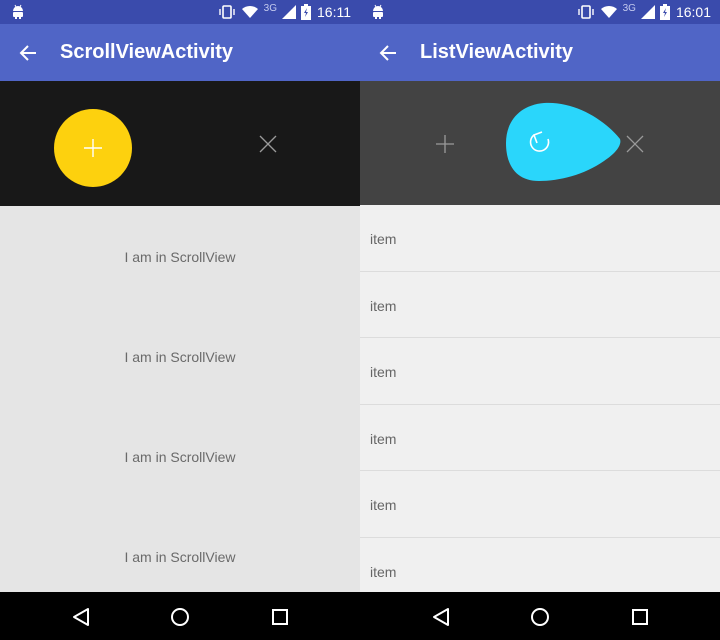  What do you see at coordinates (334, 12) in the screenshot?
I see `status-time: 16:11` at bounding box center [334, 12].